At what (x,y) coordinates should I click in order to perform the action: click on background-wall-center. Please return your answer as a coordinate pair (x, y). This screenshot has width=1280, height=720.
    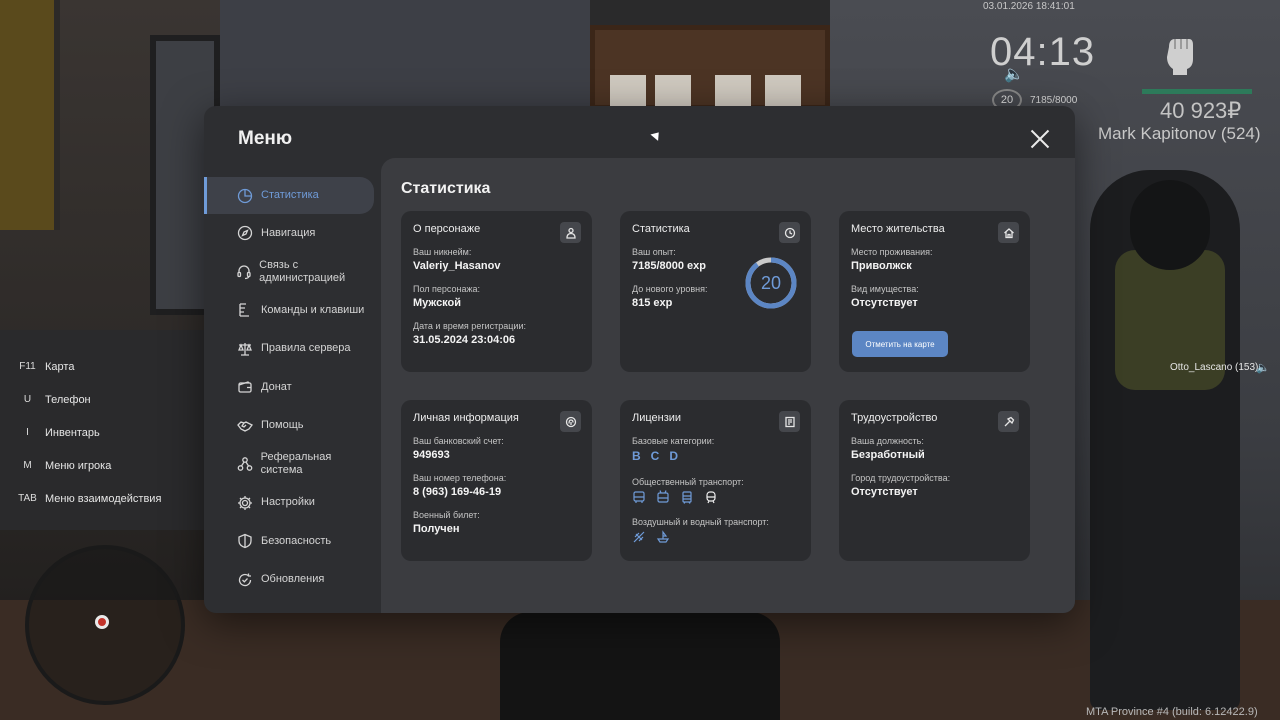
    Looking at the image, I should click on (405, 55).